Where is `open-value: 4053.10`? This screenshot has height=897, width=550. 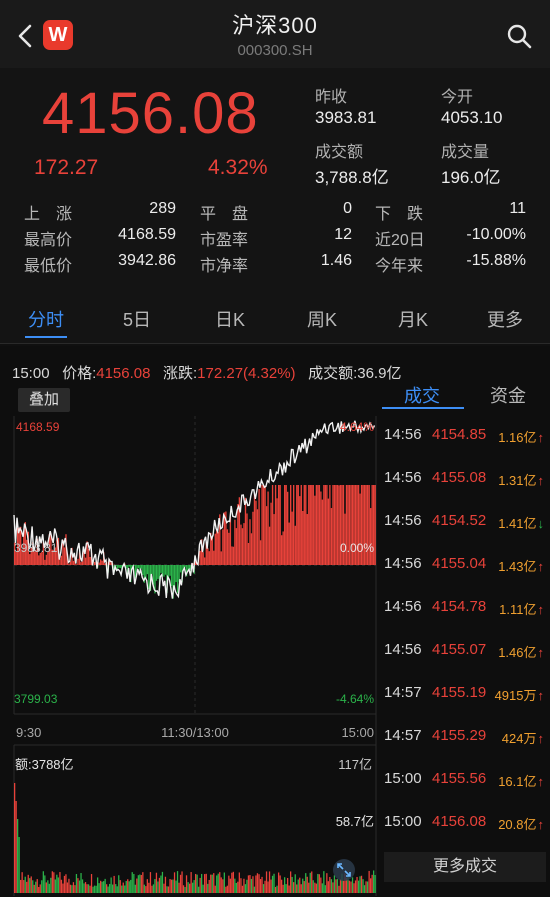
open-value: 4053.10 is located at coordinates (472, 117).